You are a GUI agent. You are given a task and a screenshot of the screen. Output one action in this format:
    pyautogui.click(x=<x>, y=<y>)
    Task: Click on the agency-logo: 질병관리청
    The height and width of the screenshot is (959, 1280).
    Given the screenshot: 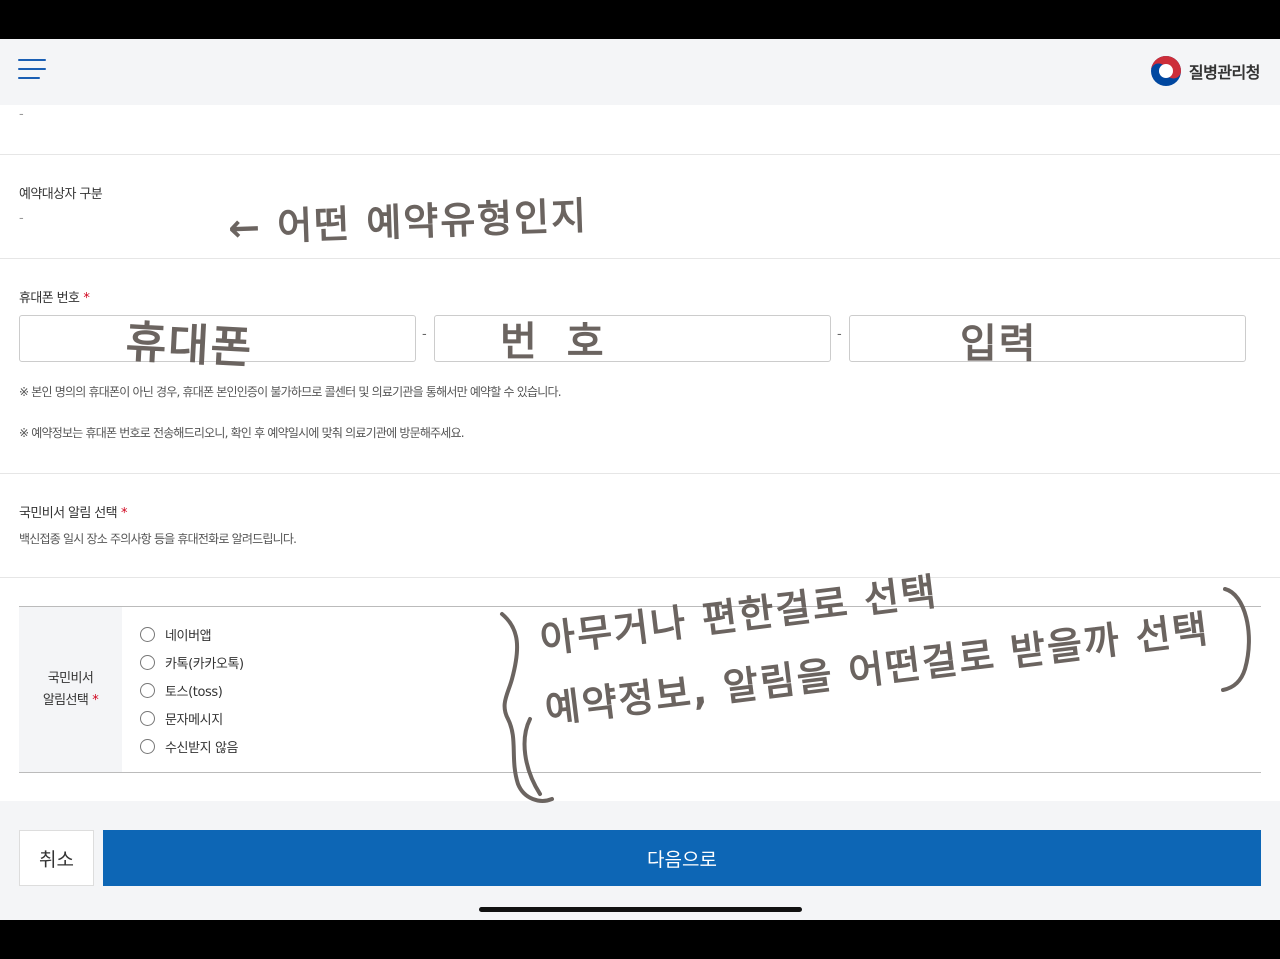 What is the action you would take?
    pyautogui.click(x=1205, y=71)
    